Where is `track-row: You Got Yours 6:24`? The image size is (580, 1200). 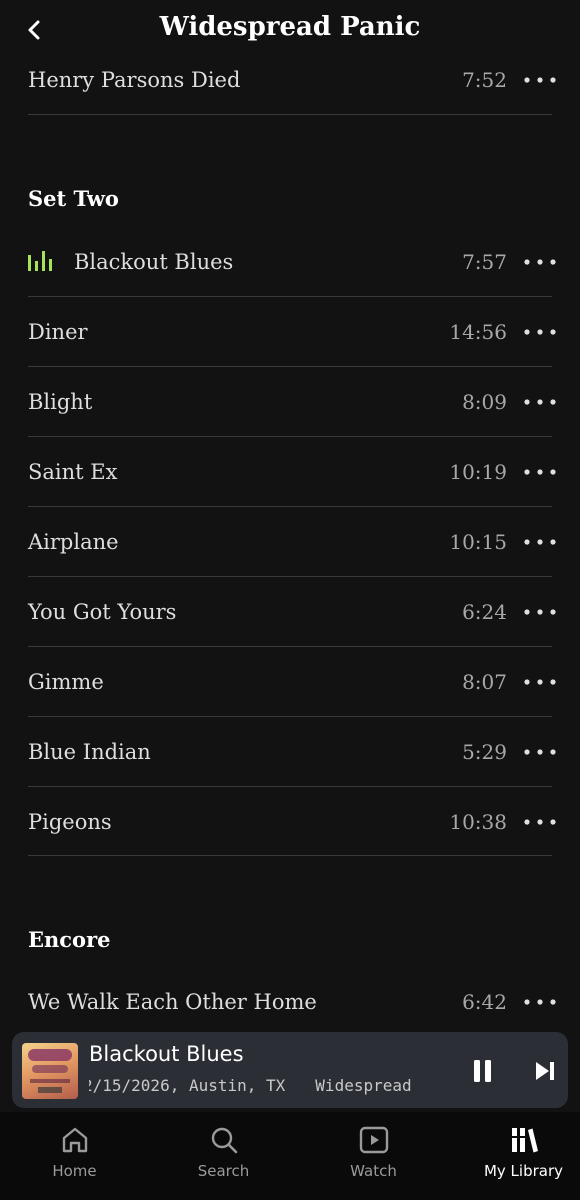
track-row: You Got Yours 6:24 is located at coordinates (292, 612).